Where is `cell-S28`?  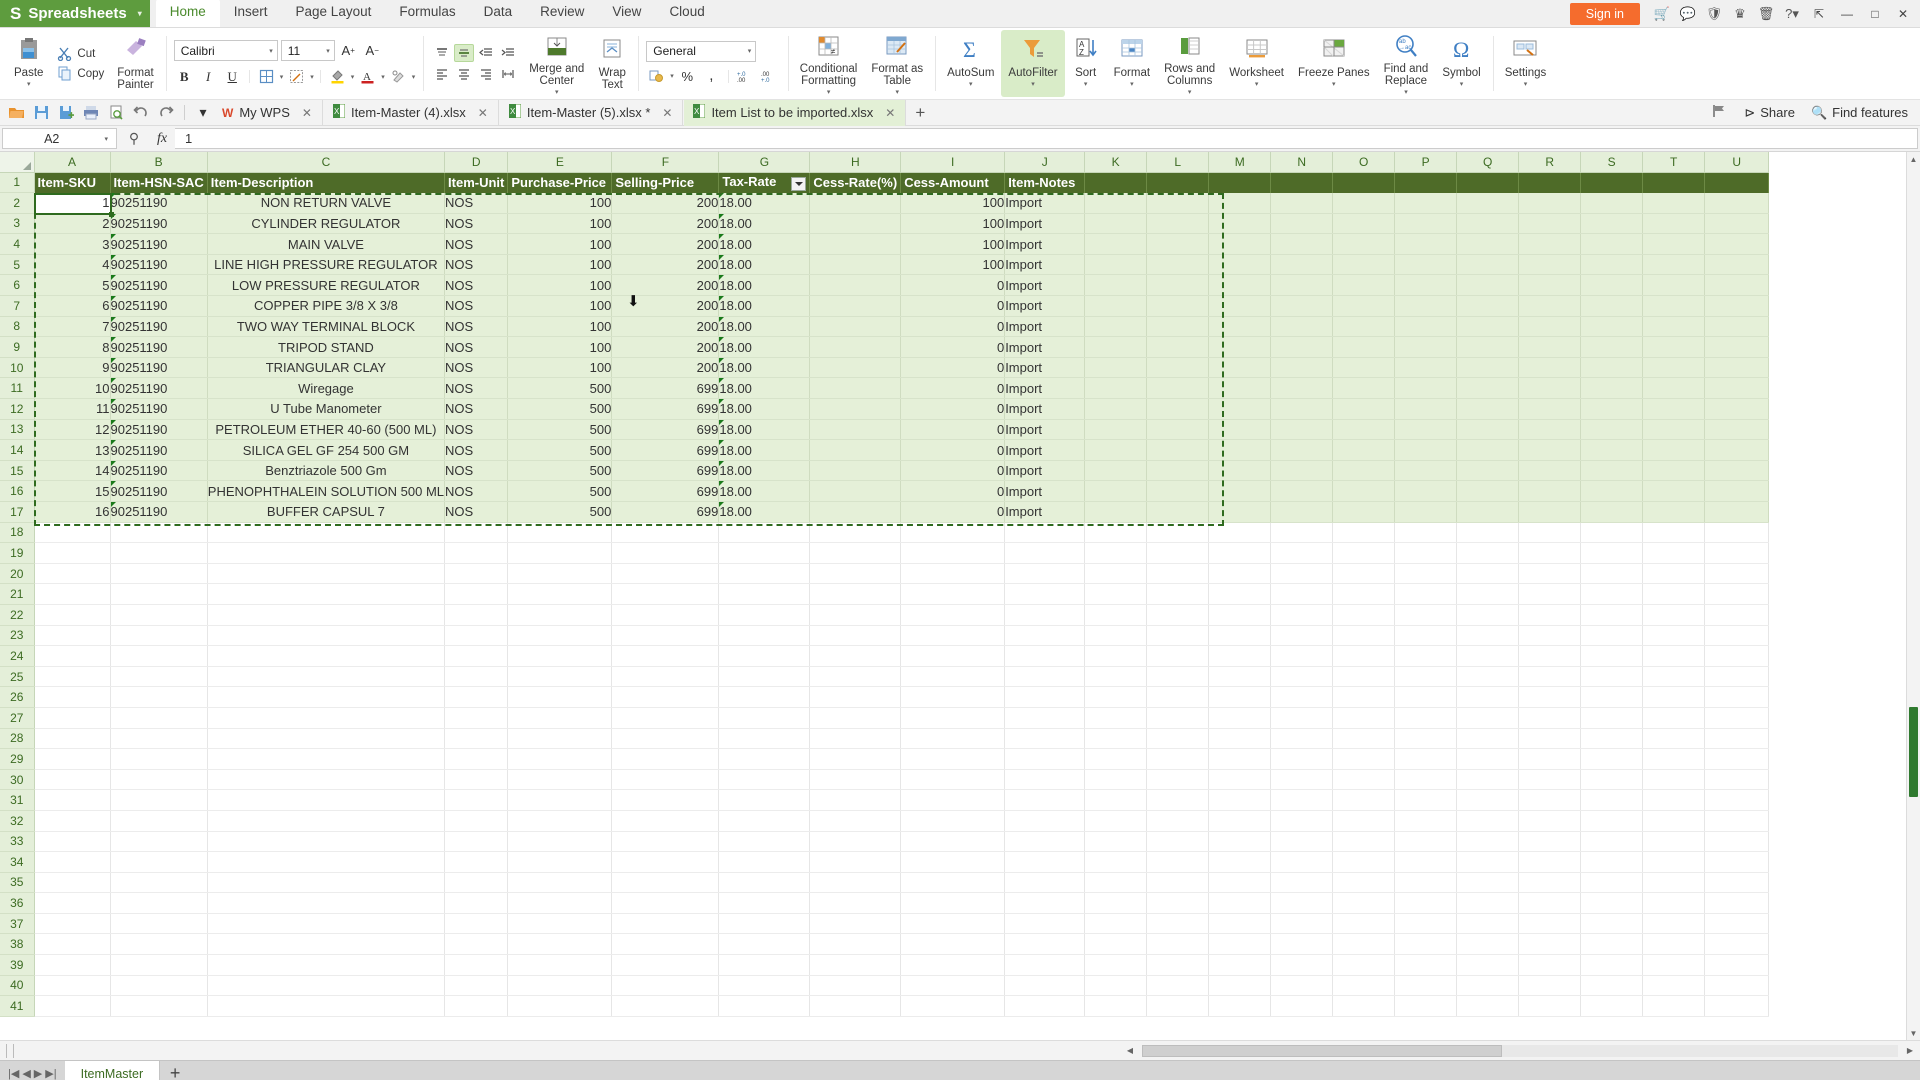
cell-S28 is located at coordinates (1612, 739).